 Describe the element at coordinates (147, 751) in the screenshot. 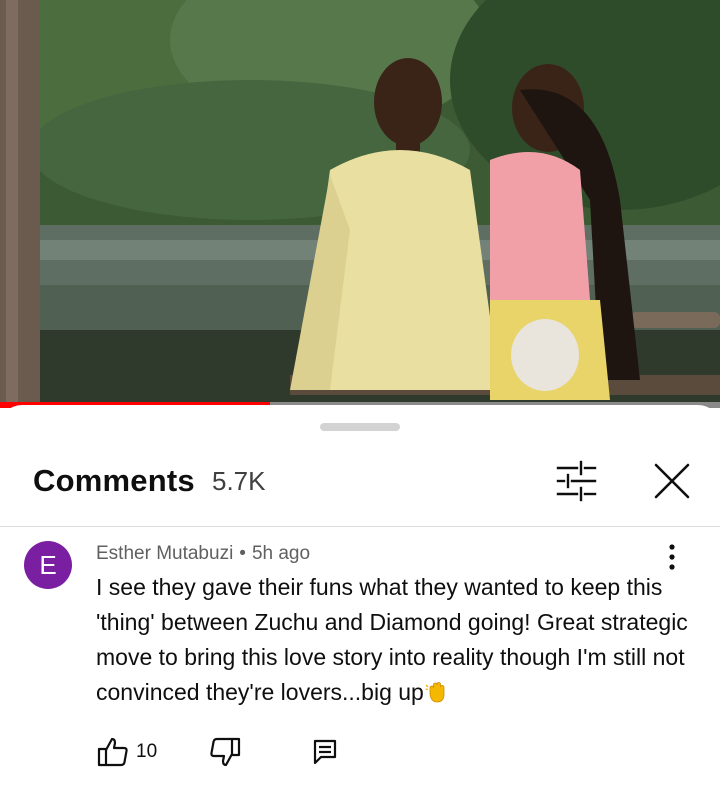

I see `like-count: 10` at that location.